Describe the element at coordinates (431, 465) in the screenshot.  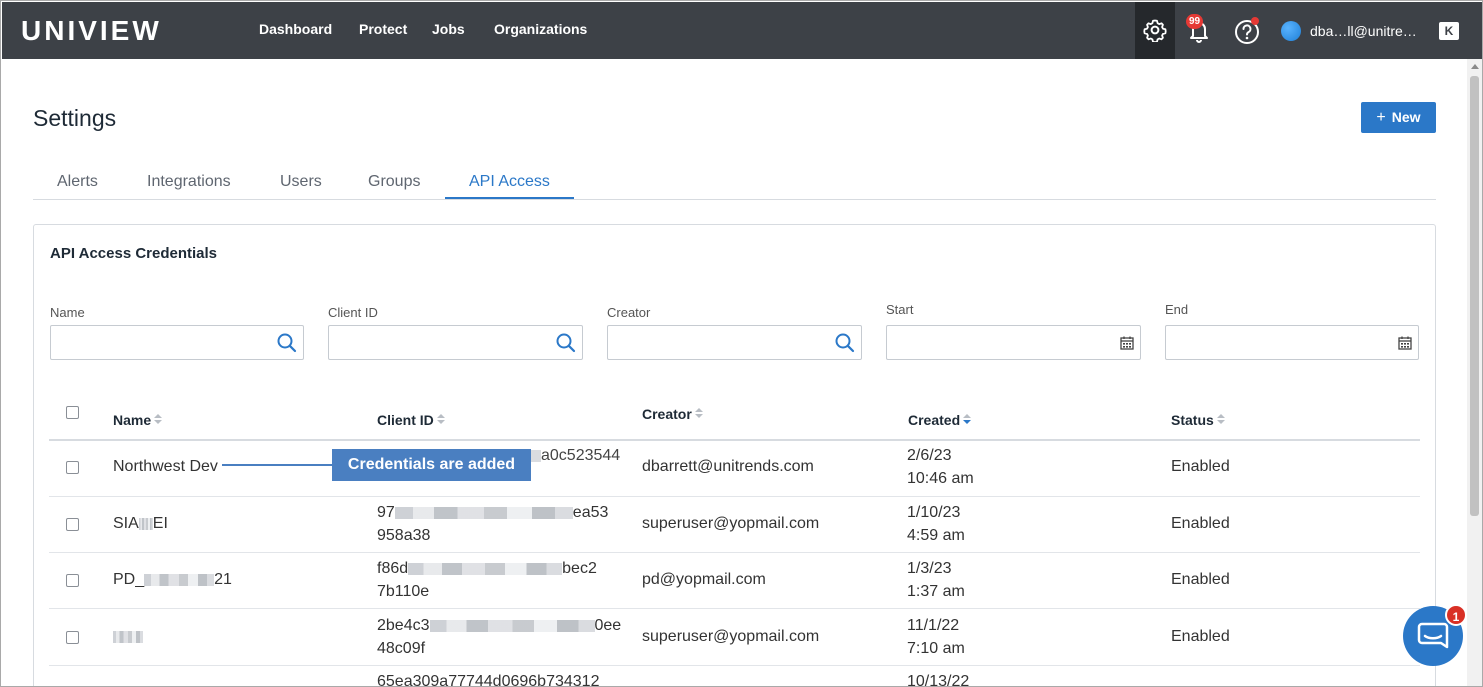
I see `callout-label: Credentials are added` at that location.